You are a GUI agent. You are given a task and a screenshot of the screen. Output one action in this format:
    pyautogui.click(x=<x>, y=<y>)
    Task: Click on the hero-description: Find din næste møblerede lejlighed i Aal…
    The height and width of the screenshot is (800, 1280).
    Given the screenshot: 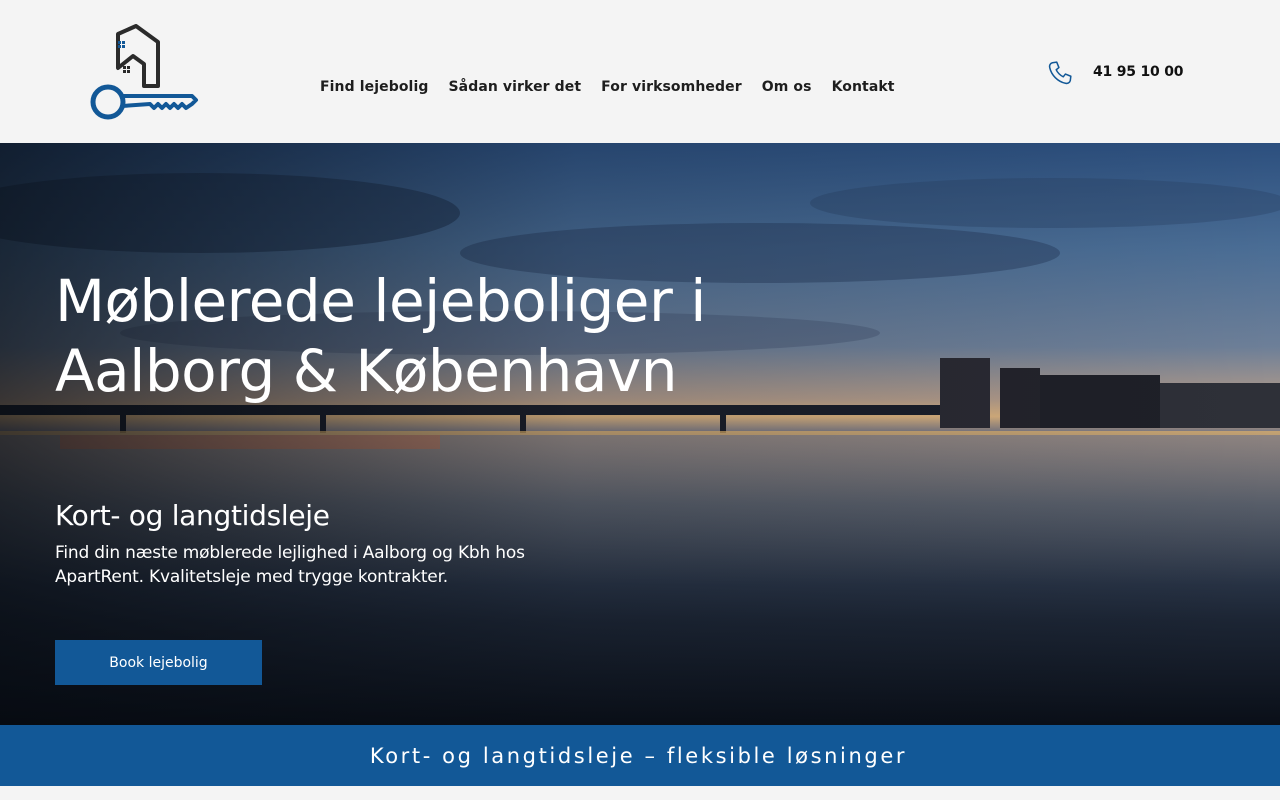 What is the action you would take?
    pyautogui.click(x=290, y=565)
    